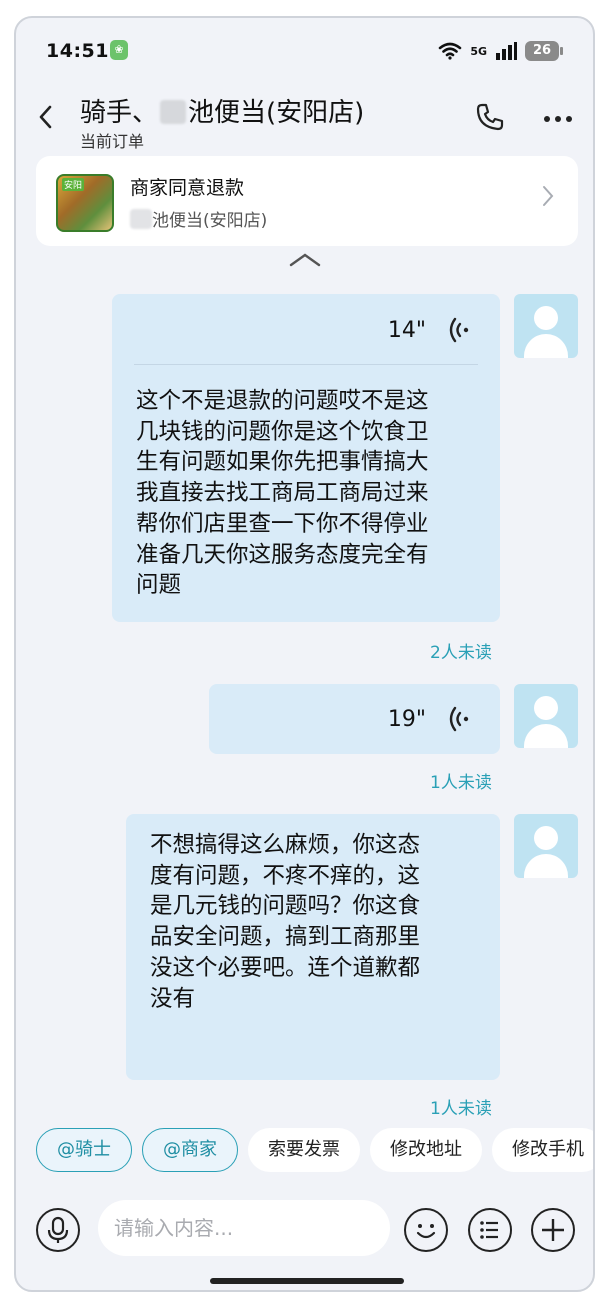 The height and width of the screenshot is (1308, 609). I want to click on chat-title-prefix: 骑手、, so click(119, 113).